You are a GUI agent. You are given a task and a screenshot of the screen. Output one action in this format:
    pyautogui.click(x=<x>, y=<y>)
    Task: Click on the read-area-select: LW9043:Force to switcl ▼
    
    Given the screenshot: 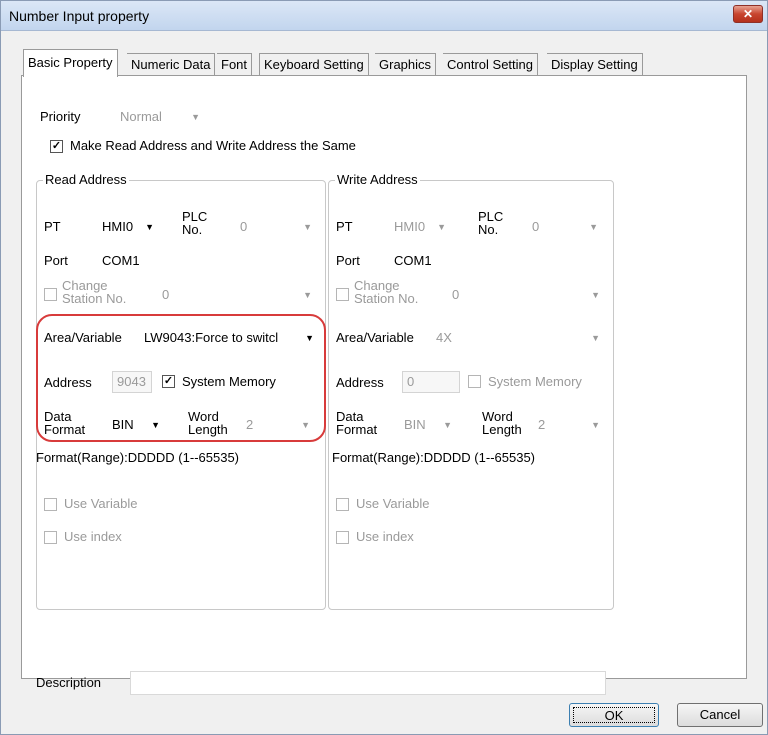 What is the action you would take?
    pyautogui.click(x=229, y=338)
    